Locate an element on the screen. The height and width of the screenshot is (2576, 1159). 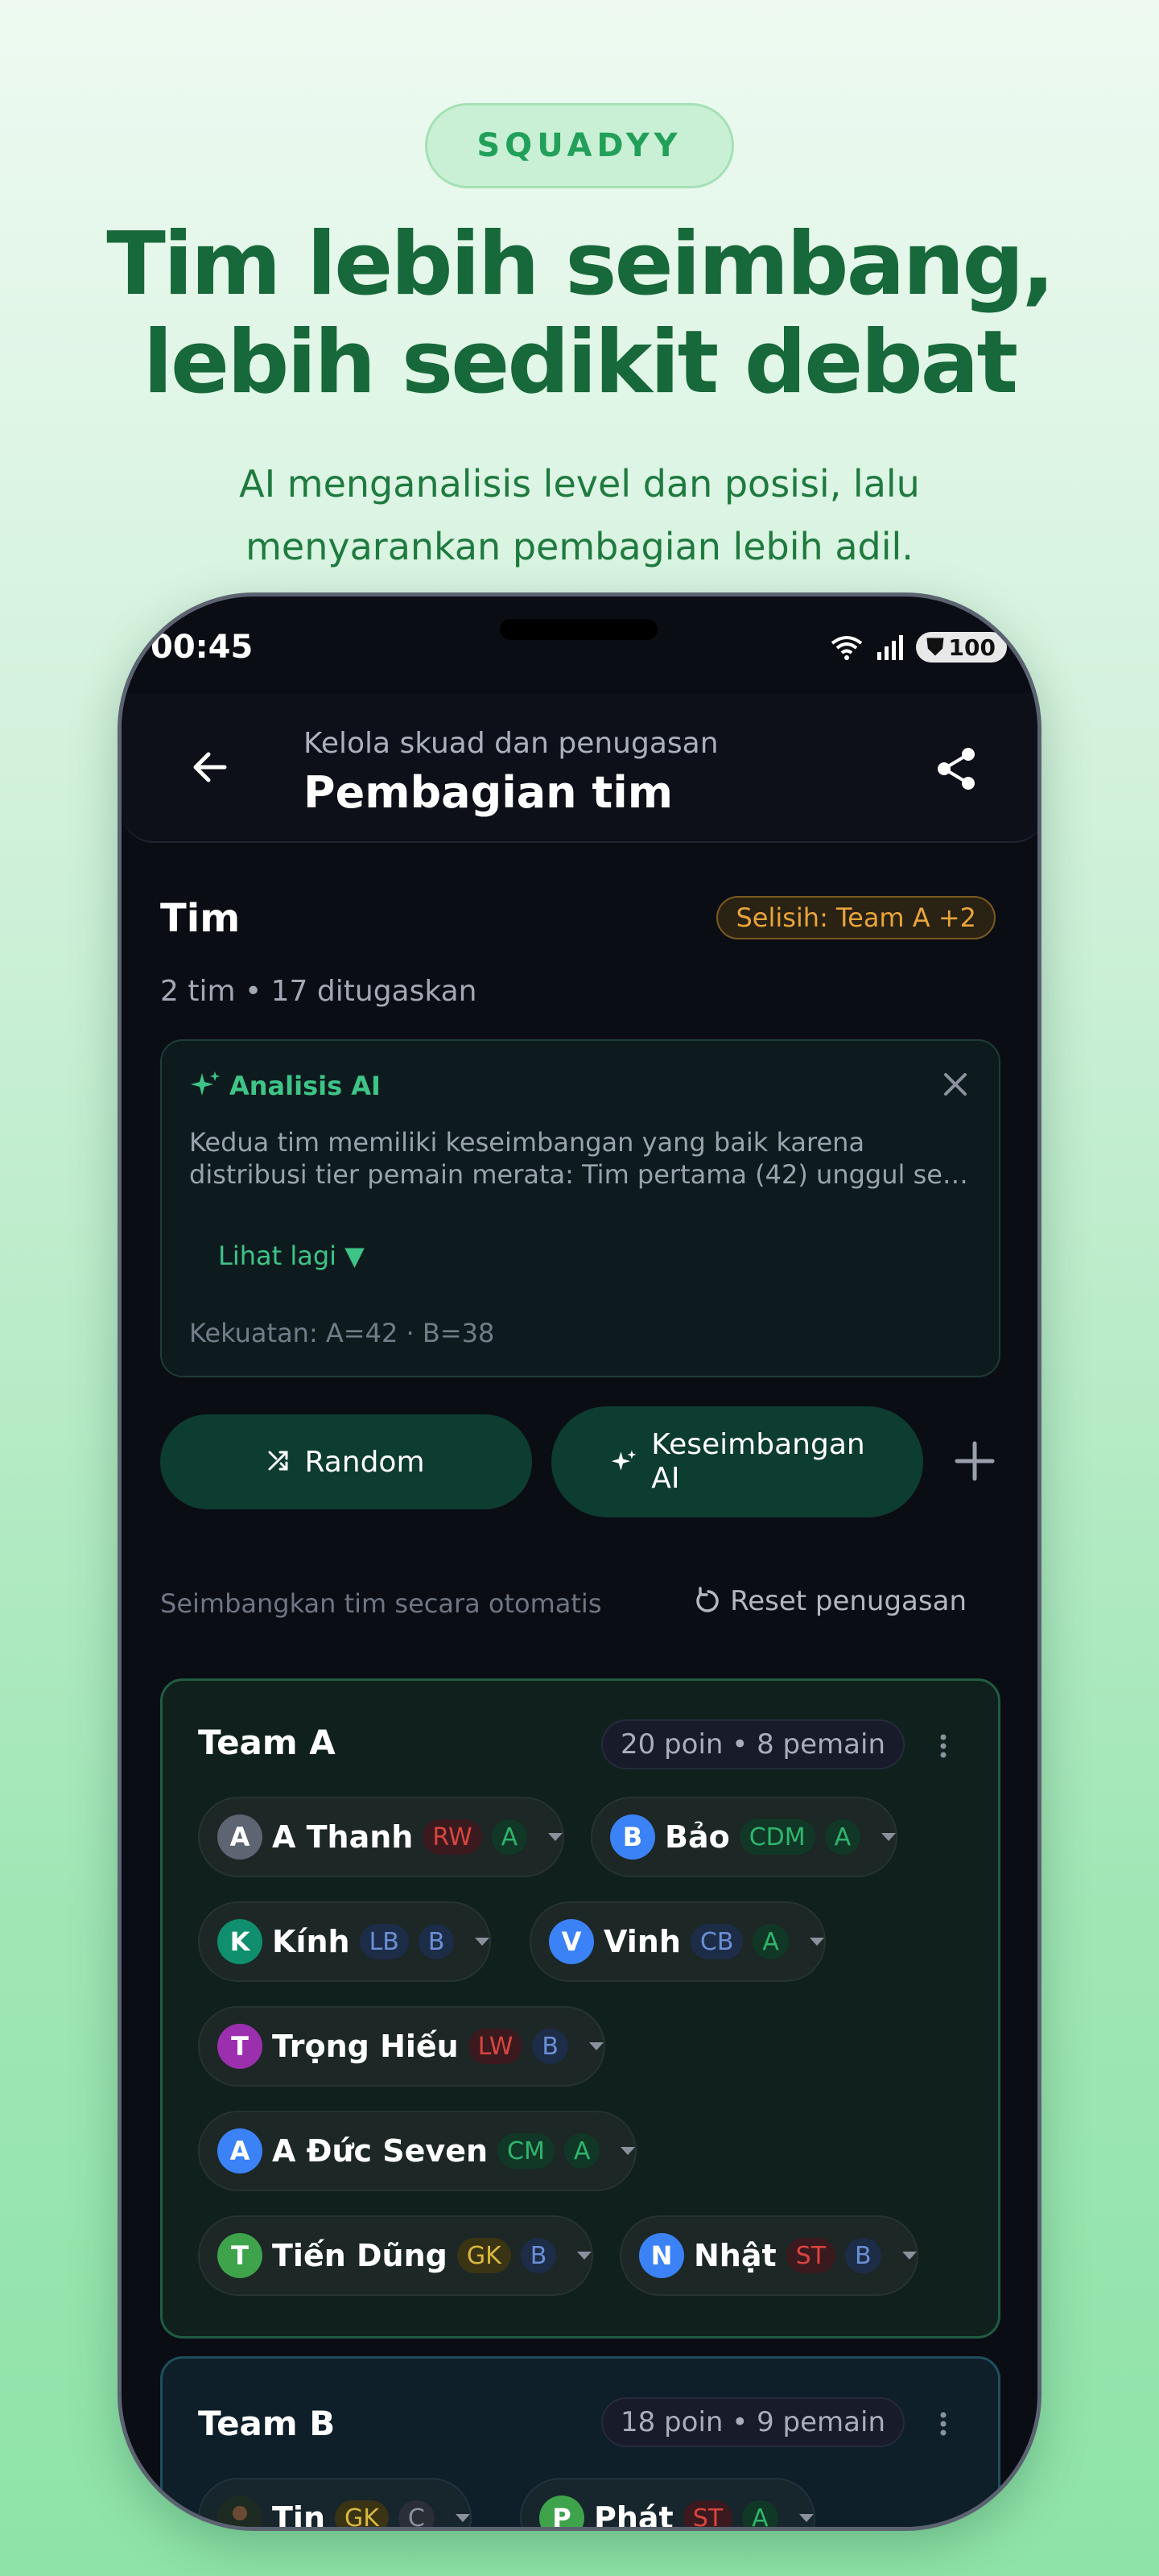
team-name: Team A is located at coordinates (267, 1742).